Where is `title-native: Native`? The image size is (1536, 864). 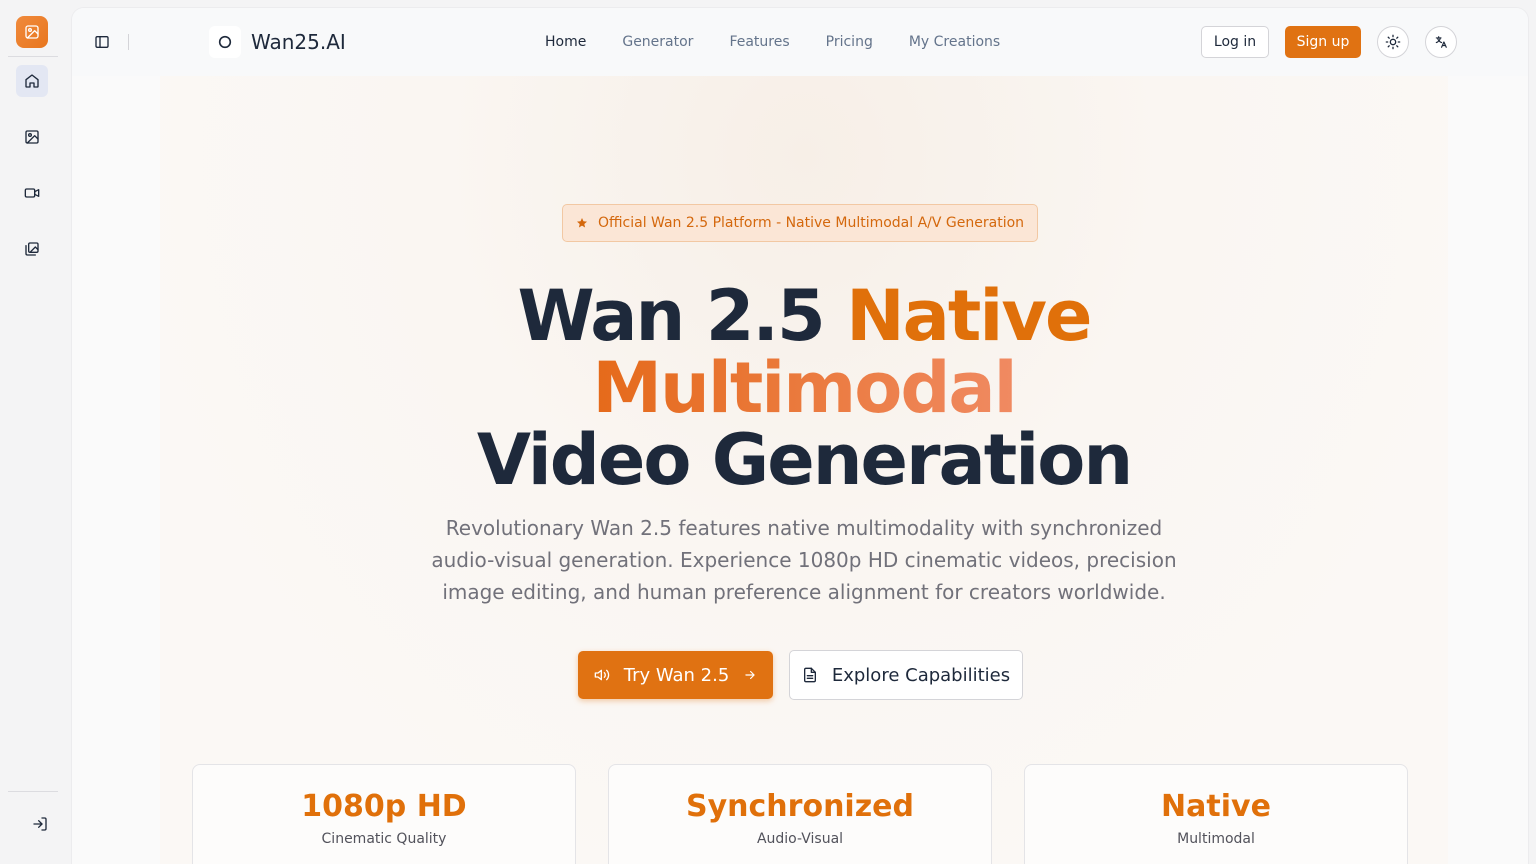
title-native: Native is located at coordinates (969, 316).